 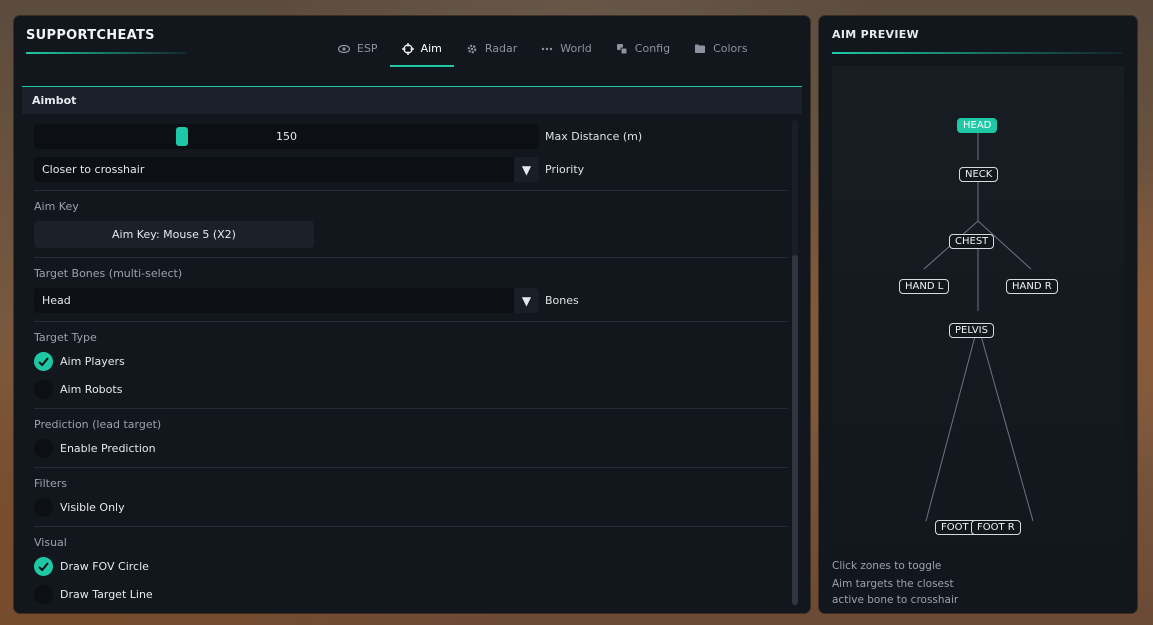 What do you see at coordinates (971, 330) in the screenshot?
I see `bone-pelvis: PELVIS` at bounding box center [971, 330].